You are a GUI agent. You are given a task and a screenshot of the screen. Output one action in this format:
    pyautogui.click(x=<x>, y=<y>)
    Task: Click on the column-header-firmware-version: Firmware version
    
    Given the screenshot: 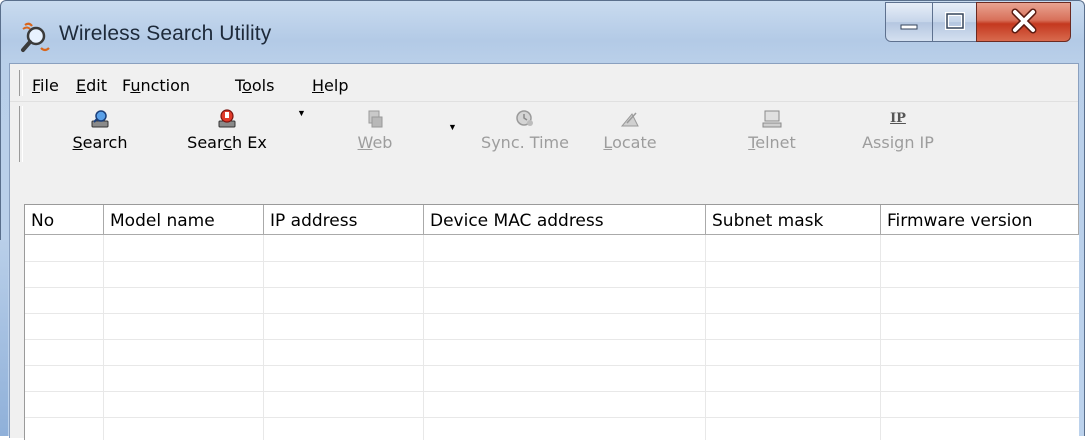 What is the action you would take?
    pyautogui.click(x=980, y=220)
    